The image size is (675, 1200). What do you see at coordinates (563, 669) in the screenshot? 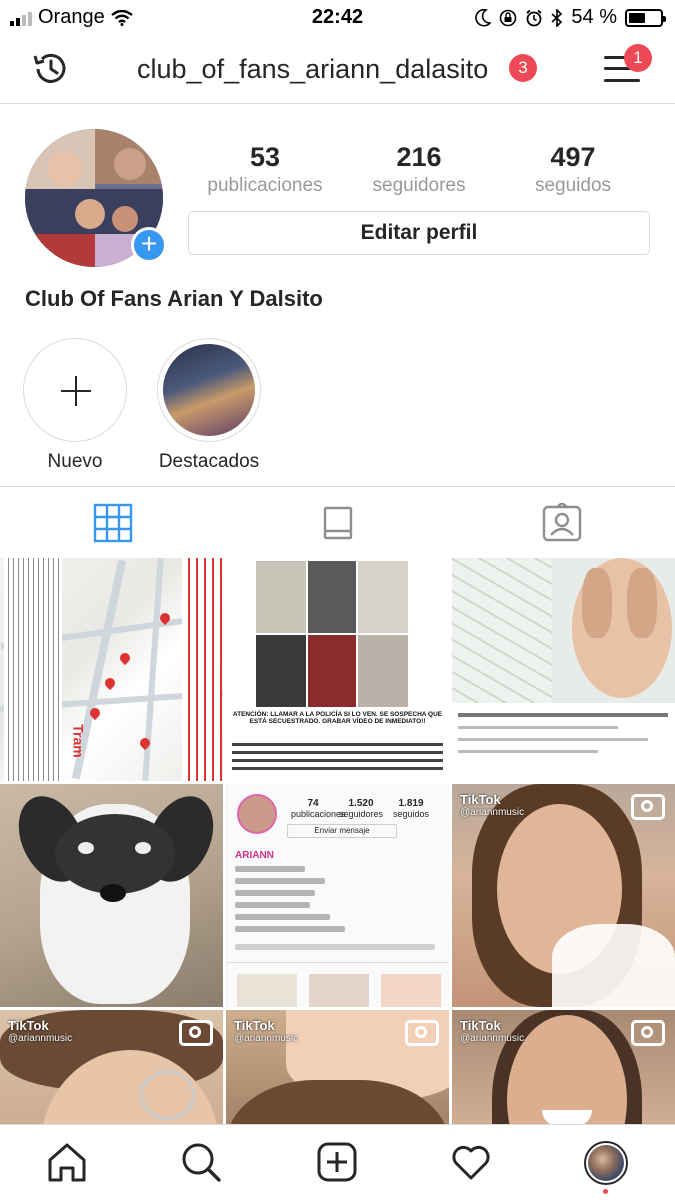
I see `post-video-screenshot` at bounding box center [563, 669].